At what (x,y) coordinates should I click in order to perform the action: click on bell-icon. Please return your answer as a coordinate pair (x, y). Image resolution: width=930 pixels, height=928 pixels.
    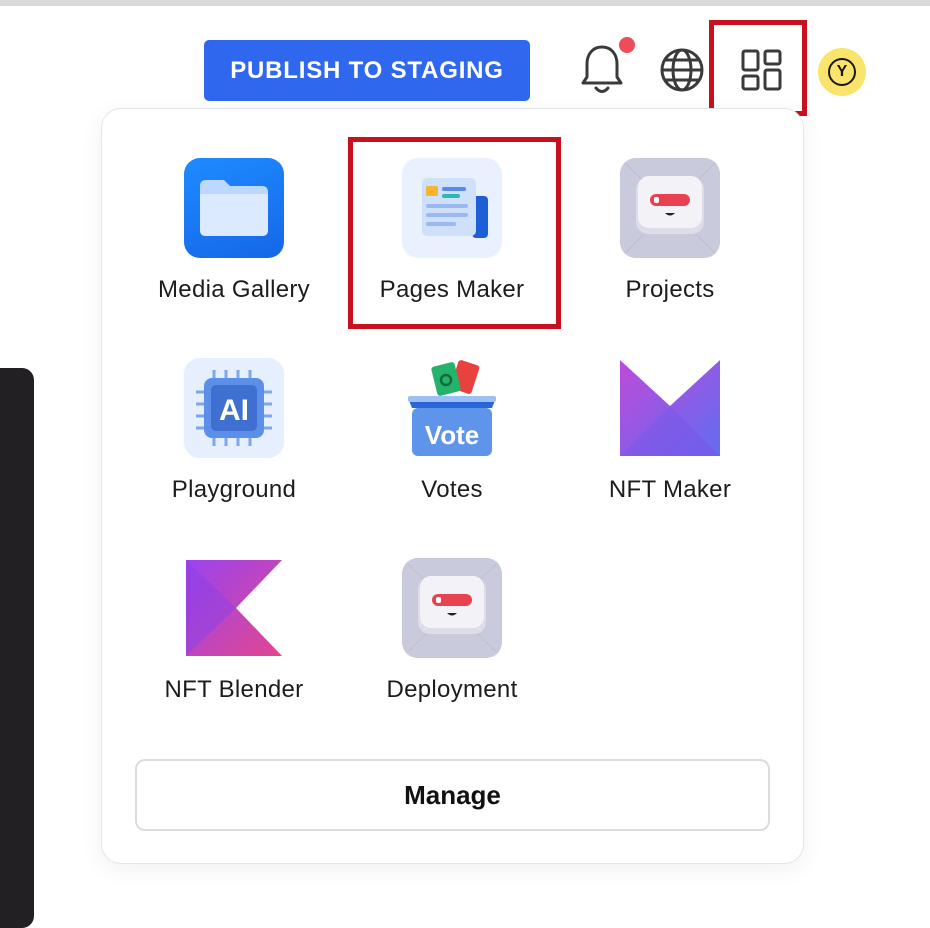
    Looking at the image, I should click on (602, 70).